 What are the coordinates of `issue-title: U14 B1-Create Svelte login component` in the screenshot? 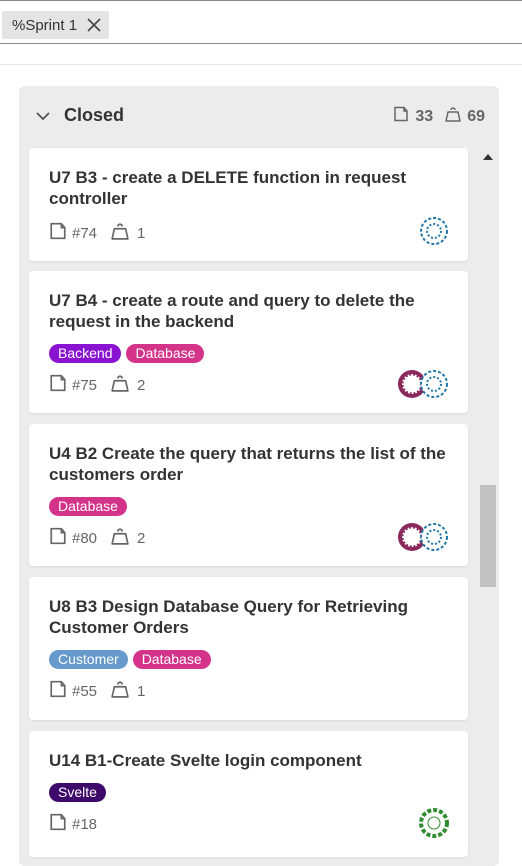 It's located at (249, 760).